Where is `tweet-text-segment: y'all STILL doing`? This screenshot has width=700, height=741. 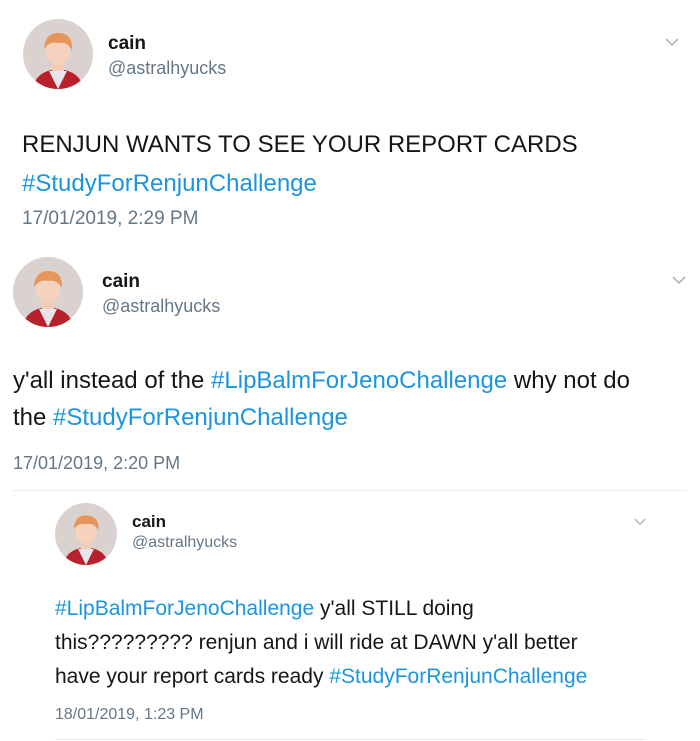
tweet-text-segment: y'all STILL doing is located at coordinates (394, 608).